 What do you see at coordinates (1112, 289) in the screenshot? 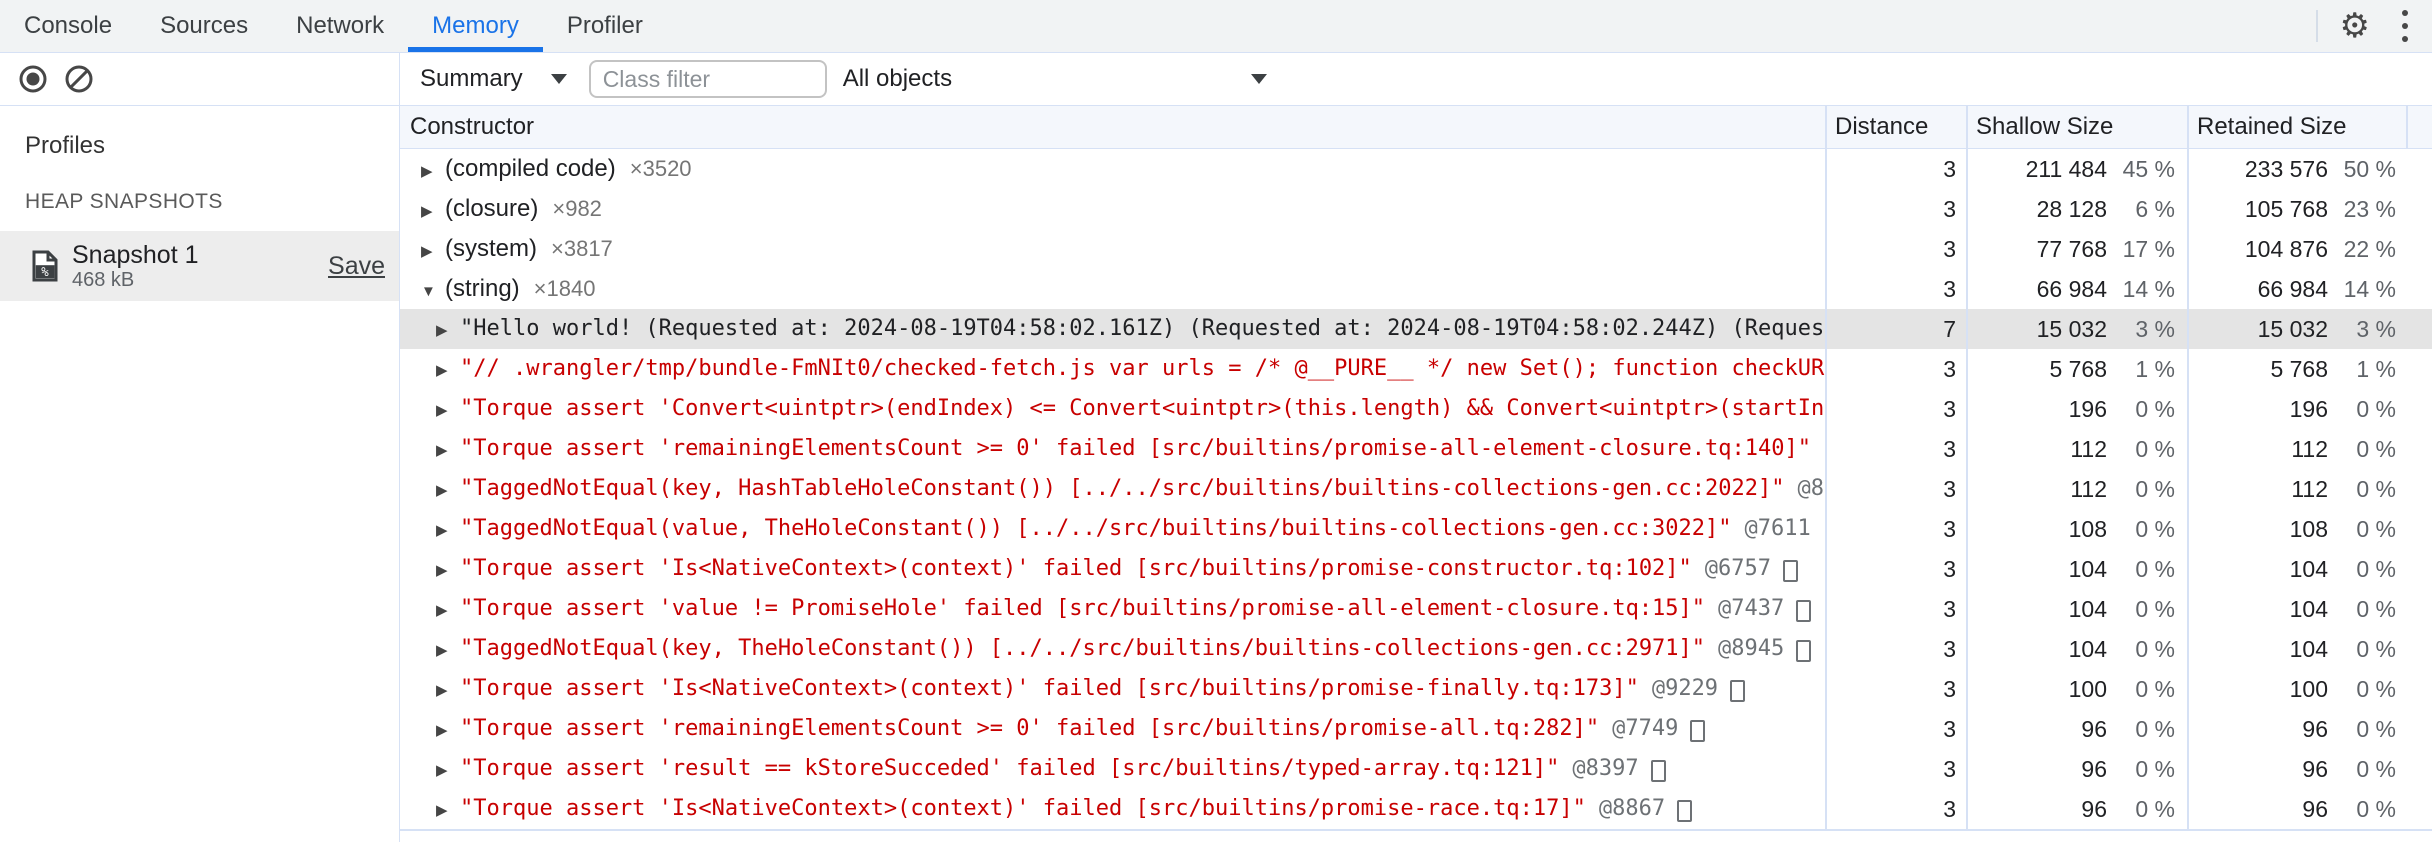
I see `constructor-cell: ▼ (string) ×1840` at bounding box center [1112, 289].